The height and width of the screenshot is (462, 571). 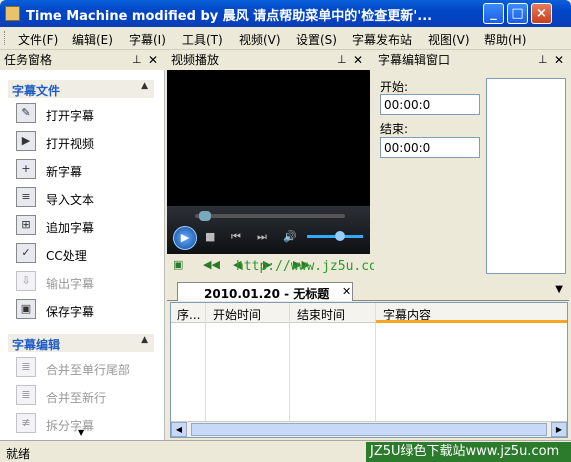 What do you see at coordinates (430, 147) in the screenshot?
I see `end-time-field` at bounding box center [430, 147].